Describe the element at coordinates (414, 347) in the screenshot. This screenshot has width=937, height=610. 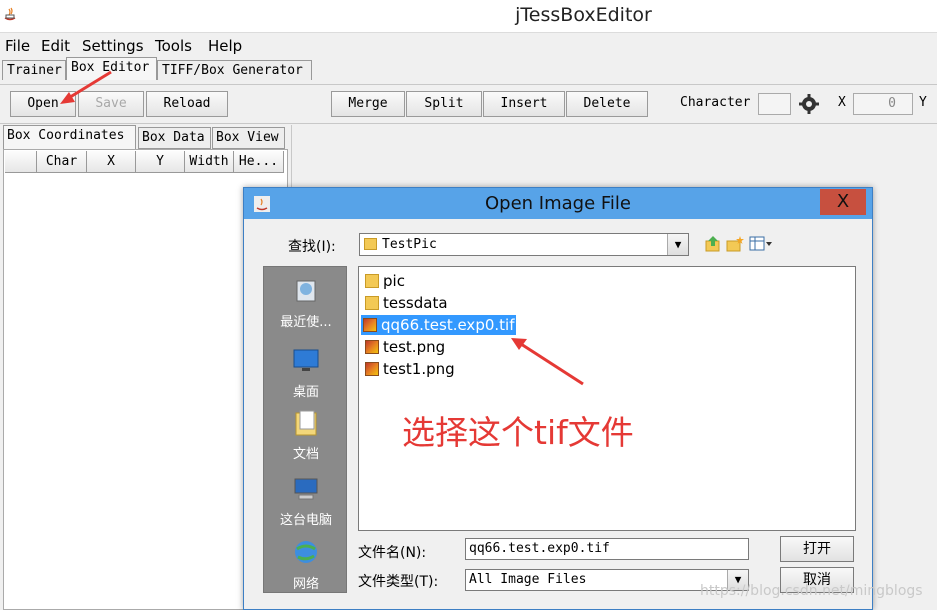
I see `file-name: test.png` at that location.